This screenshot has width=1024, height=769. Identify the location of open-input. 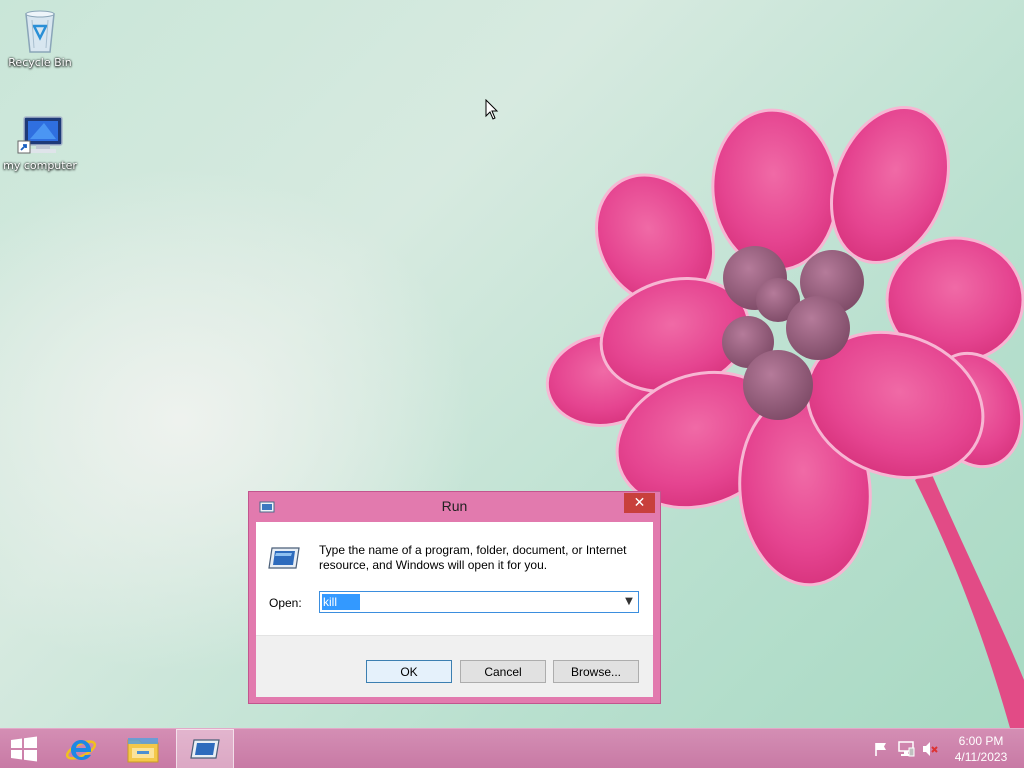
(341, 602).